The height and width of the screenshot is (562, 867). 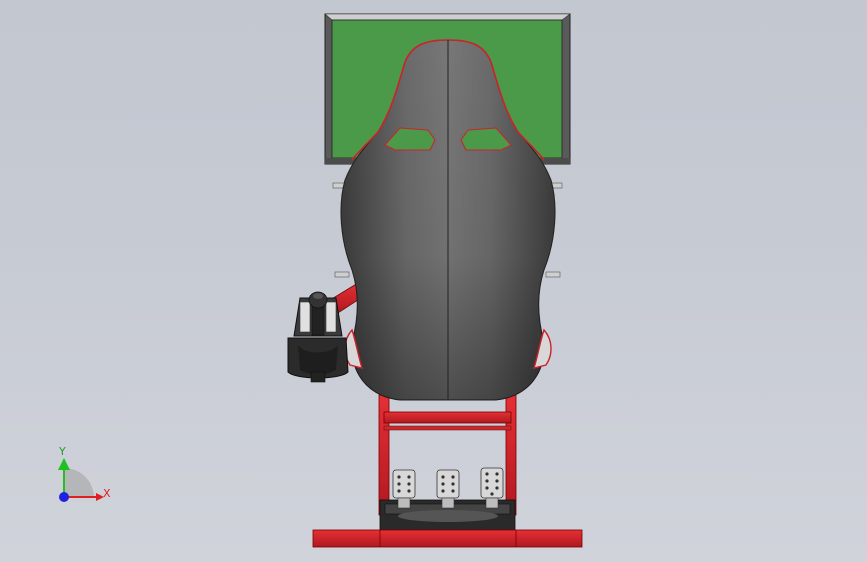 I want to click on z-axis-marker, so click(x=64, y=497).